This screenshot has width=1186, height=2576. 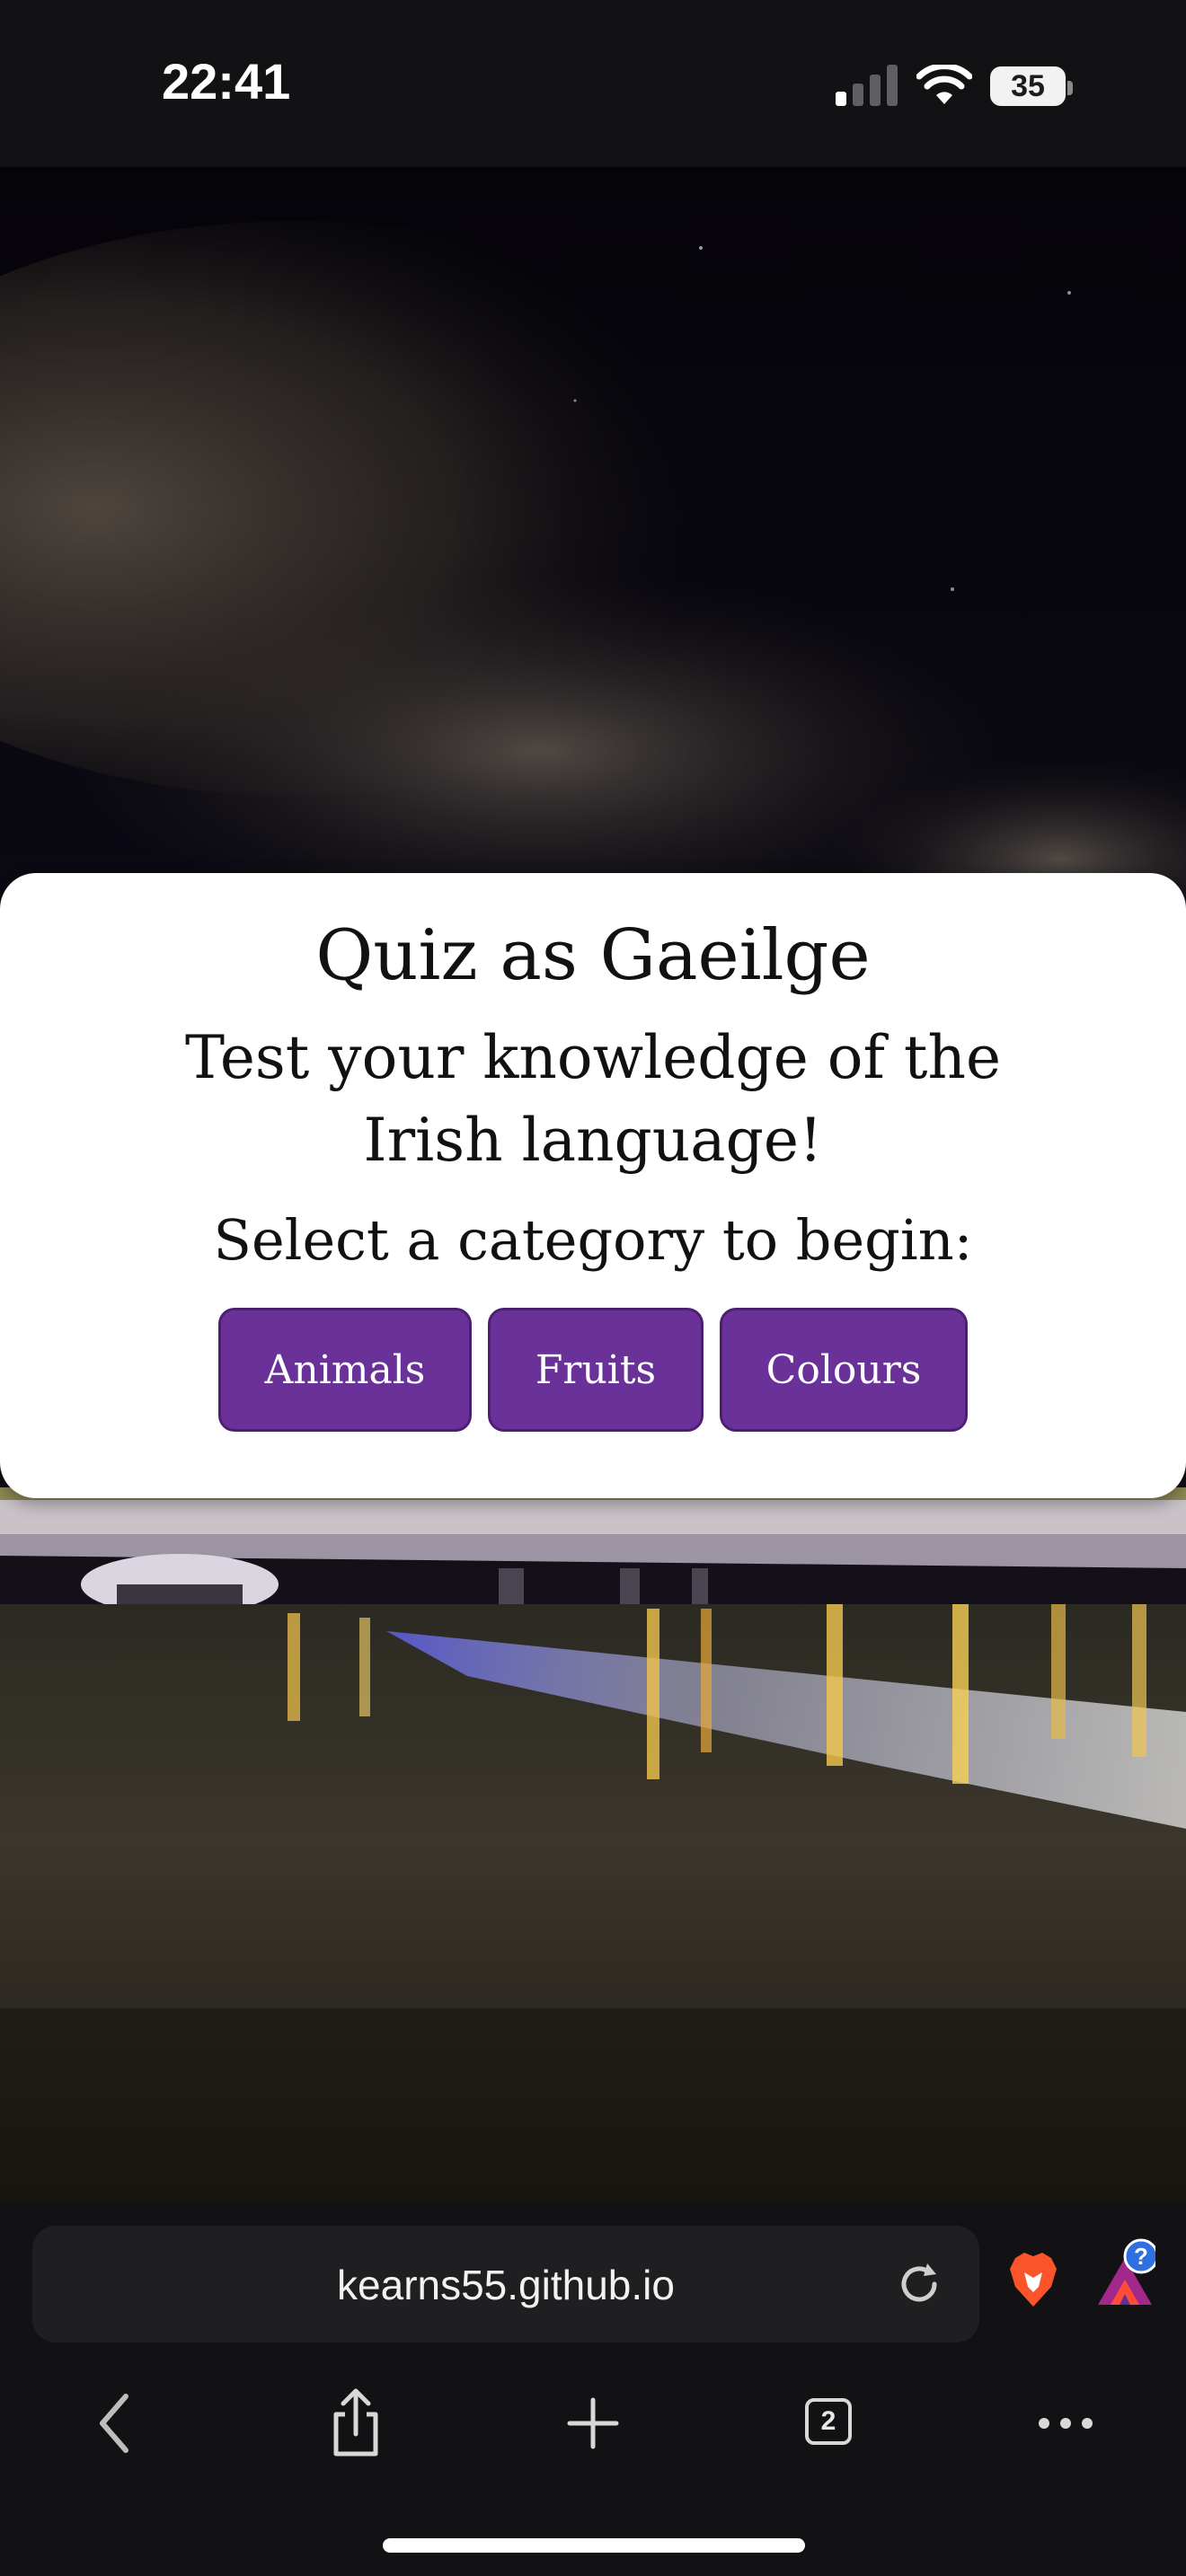 I want to click on category-button-animals: Animals, so click(x=345, y=1370).